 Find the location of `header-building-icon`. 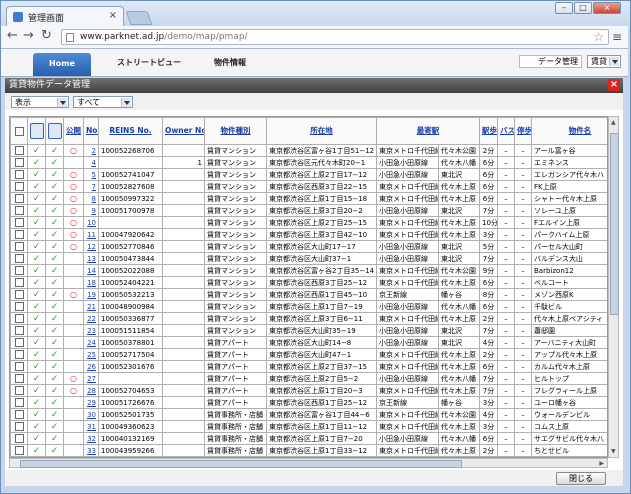

header-building-icon is located at coordinates (36, 131).